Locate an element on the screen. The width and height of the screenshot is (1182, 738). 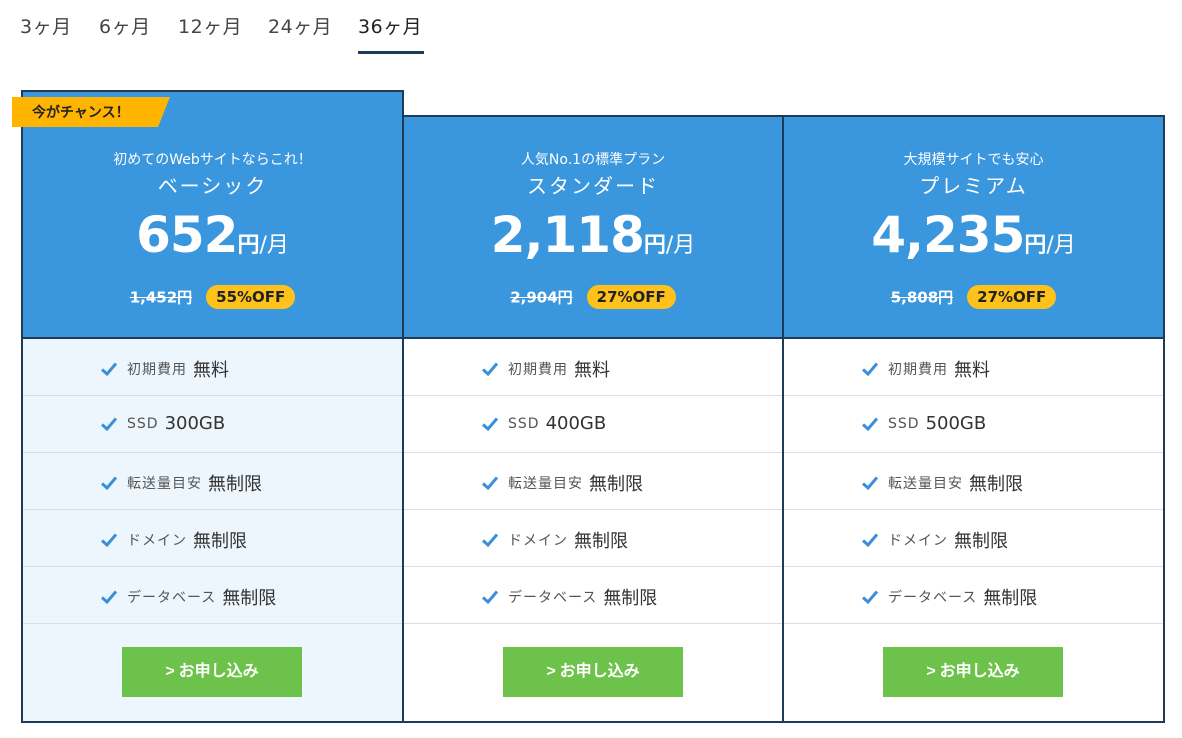
tab-24-months: 24ヶ月 is located at coordinates (300, 25).